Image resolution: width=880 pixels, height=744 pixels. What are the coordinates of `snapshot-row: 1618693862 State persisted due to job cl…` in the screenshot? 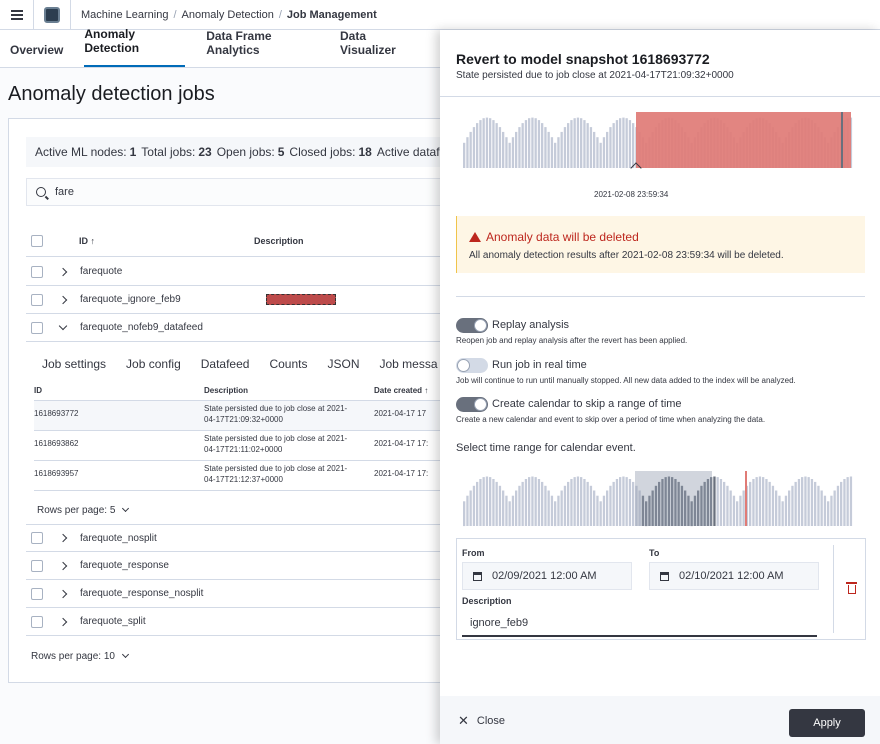 It's located at (245, 446).